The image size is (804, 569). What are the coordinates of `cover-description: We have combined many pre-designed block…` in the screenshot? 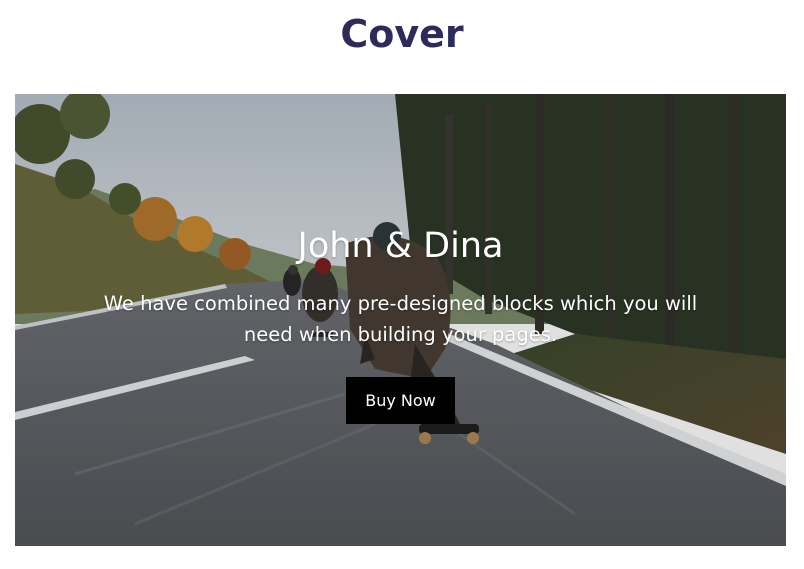 It's located at (400, 319).